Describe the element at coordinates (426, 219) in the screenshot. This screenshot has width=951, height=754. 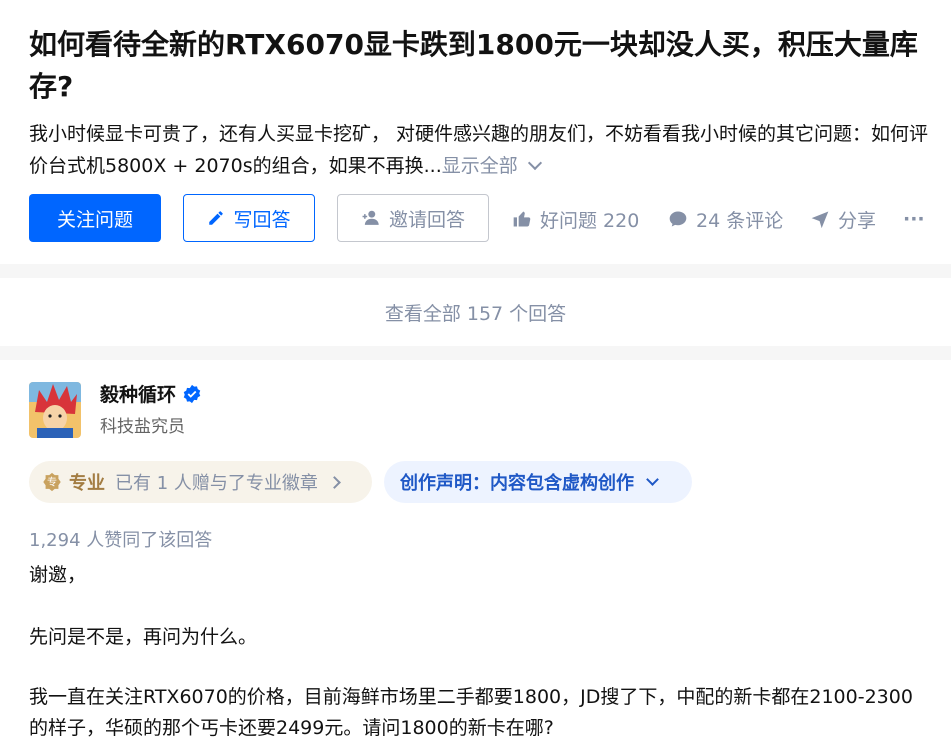
I see `invite-answer-label: 邀请回答` at that location.